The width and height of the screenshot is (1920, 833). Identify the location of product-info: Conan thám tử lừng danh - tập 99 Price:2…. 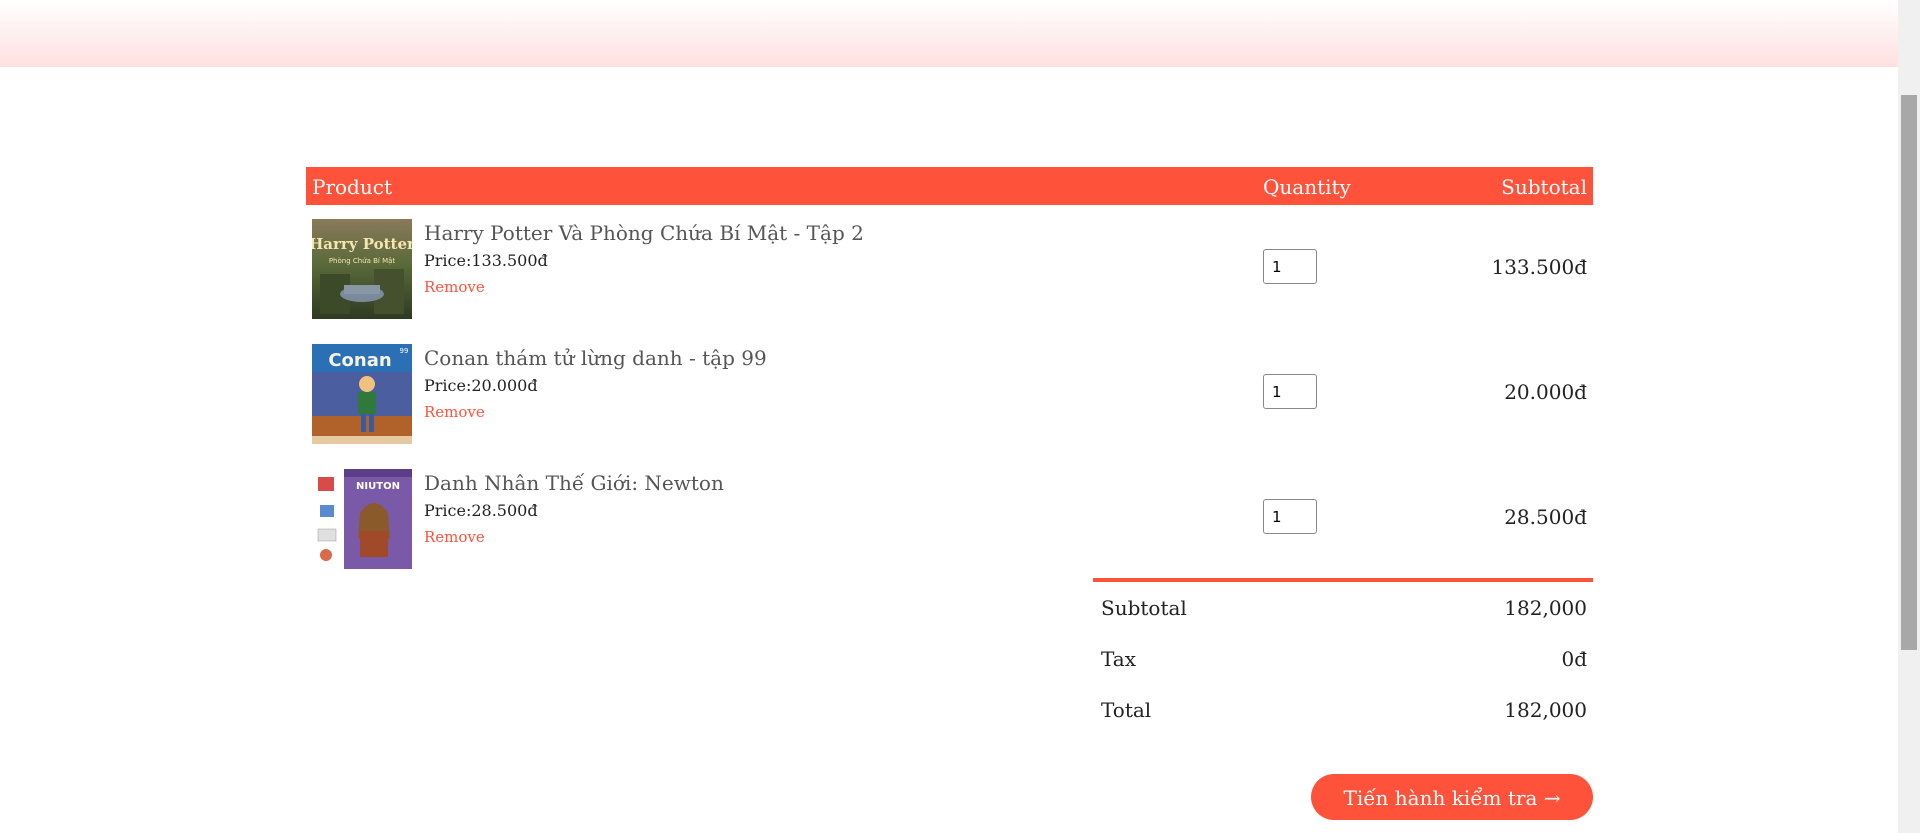
(595, 383).